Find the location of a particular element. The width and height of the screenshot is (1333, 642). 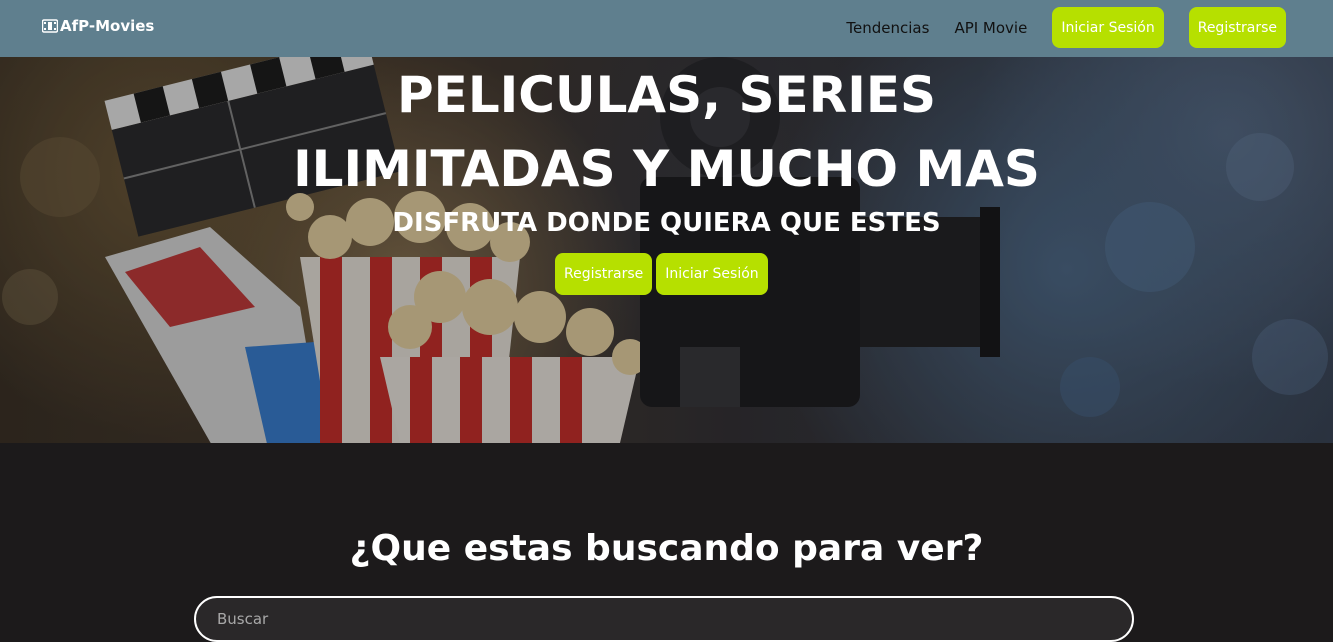

search-heading: ¿Que estas buscando para ver? is located at coordinates (666, 548).